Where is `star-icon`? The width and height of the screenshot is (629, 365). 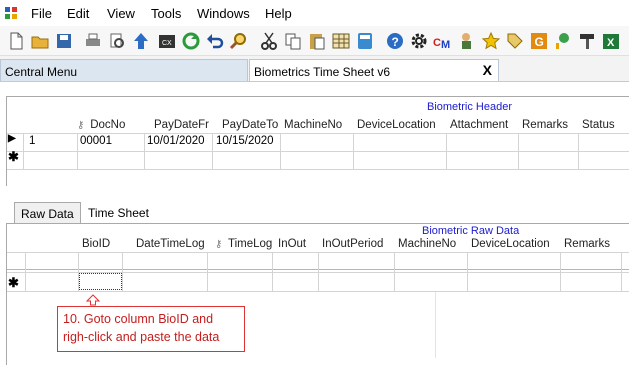 star-icon is located at coordinates (491, 41).